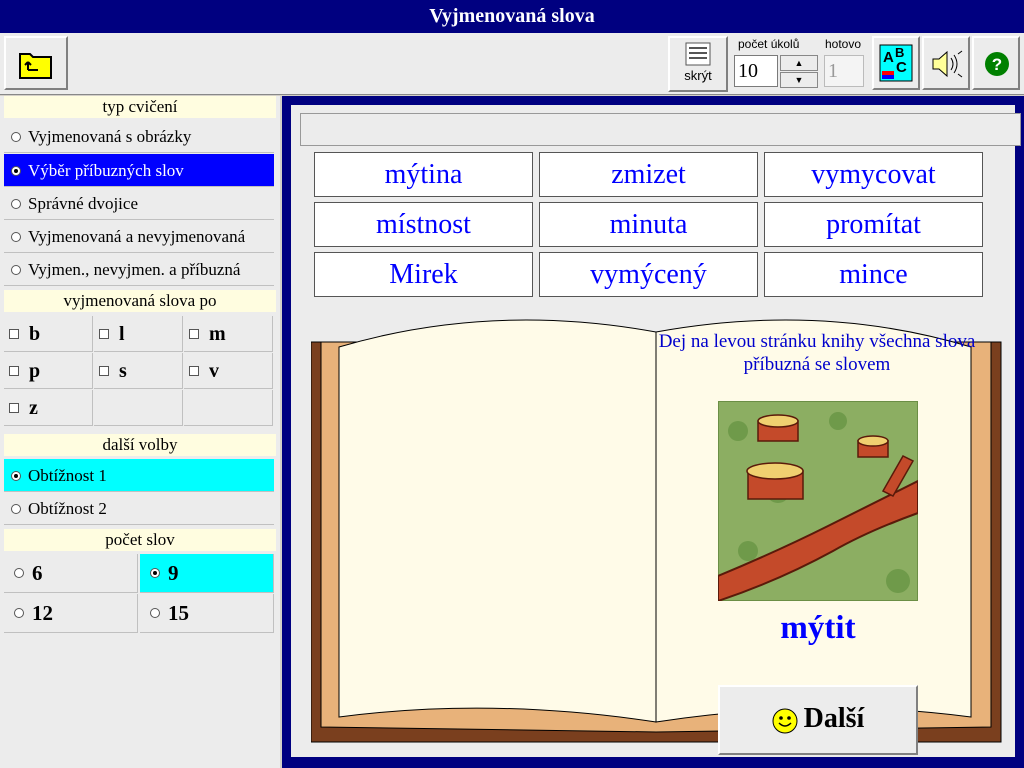  I want to click on word-tile: mýtina, so click(423, 174).